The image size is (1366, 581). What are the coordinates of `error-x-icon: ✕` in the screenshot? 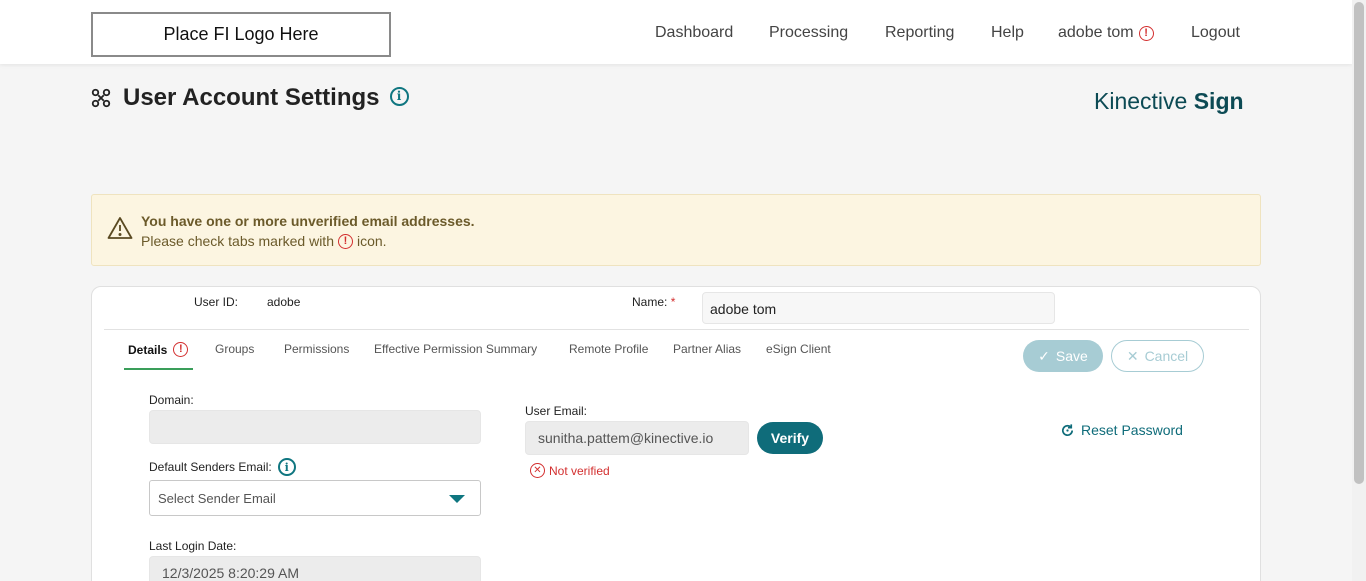 It's located at (537, 470).